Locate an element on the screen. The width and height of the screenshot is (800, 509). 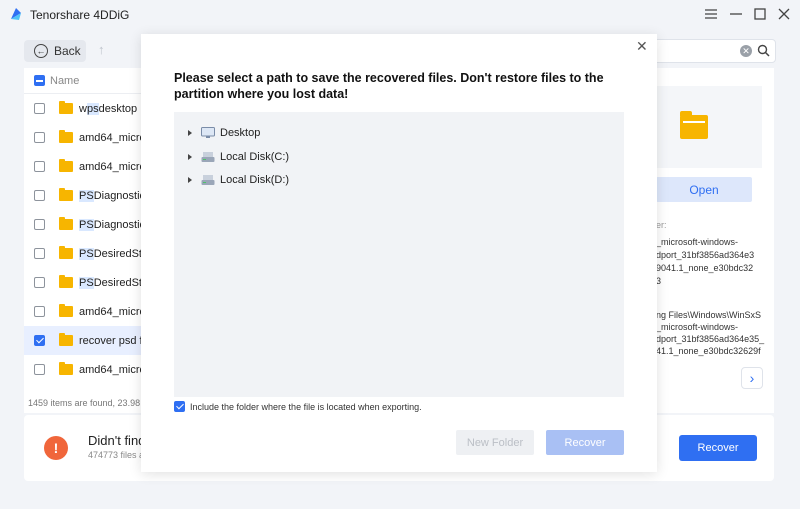
include-folder-checkbox is located at coordinates (179, 406).